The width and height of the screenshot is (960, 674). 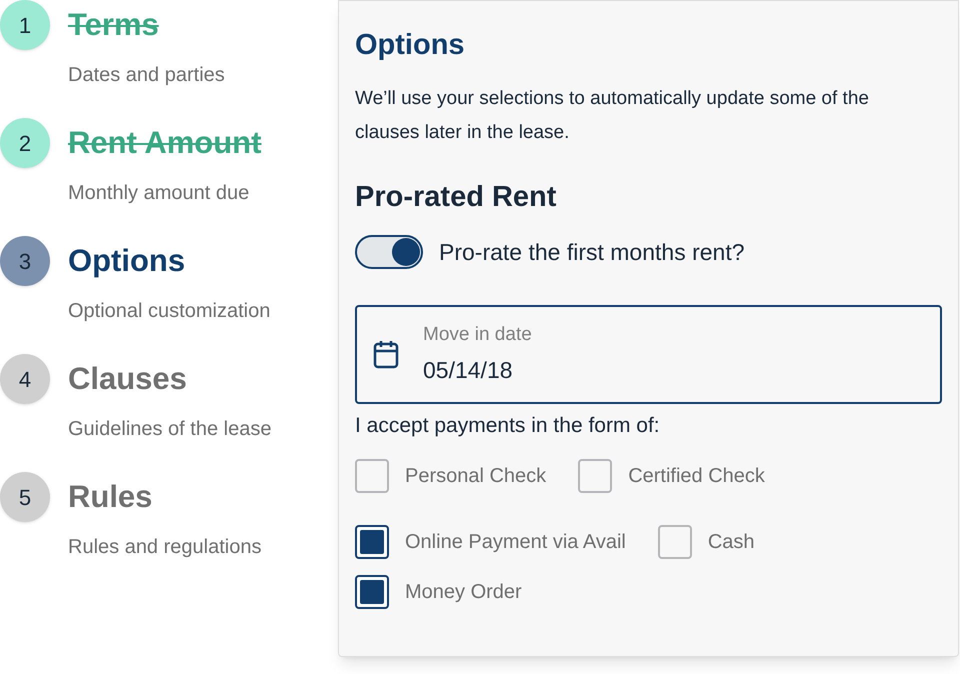 What do you see at coordinates (127, 379) in the screenshot?
I see `step-title: Clauses` at bounding box center [127, 379].